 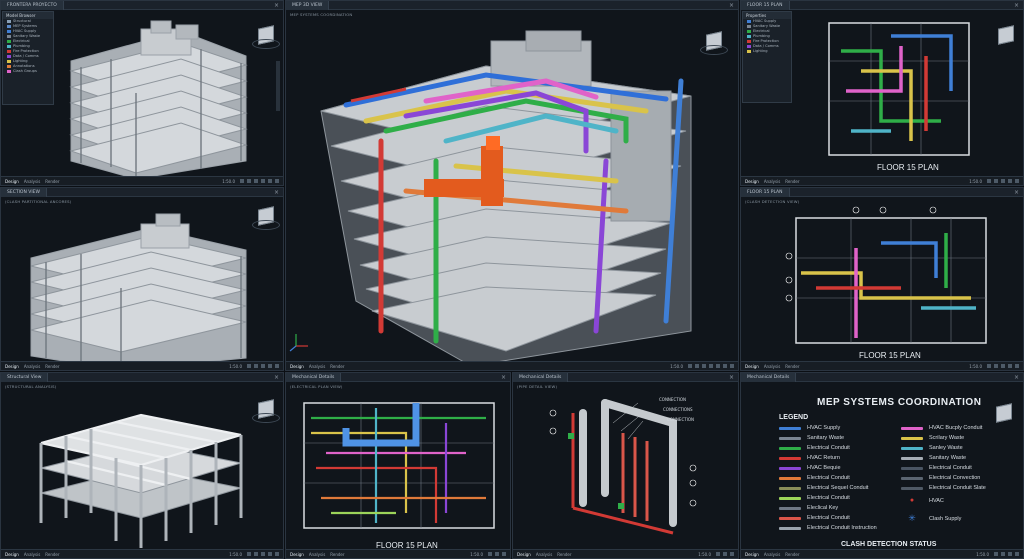 What do you see at coordinates (142, 465) in the screenshot?
I see `viewport-structural: Structural View × (STRUCTURAL ANALYSIS)` at bounding box center [142, 465].